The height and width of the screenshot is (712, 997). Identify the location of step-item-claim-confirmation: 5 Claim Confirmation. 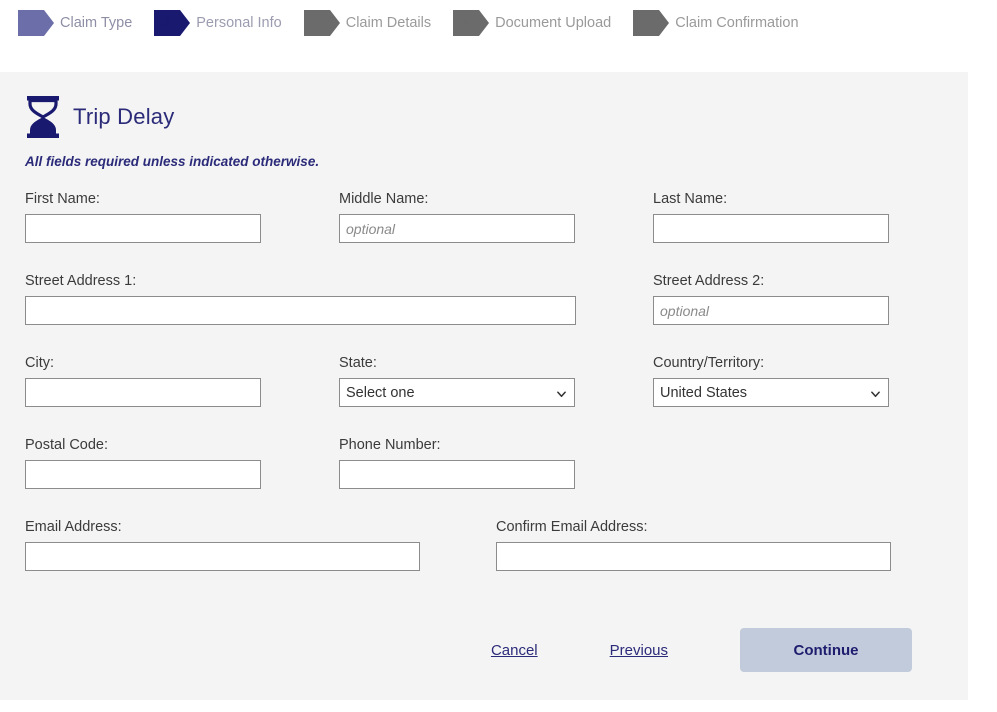
(716, 23).